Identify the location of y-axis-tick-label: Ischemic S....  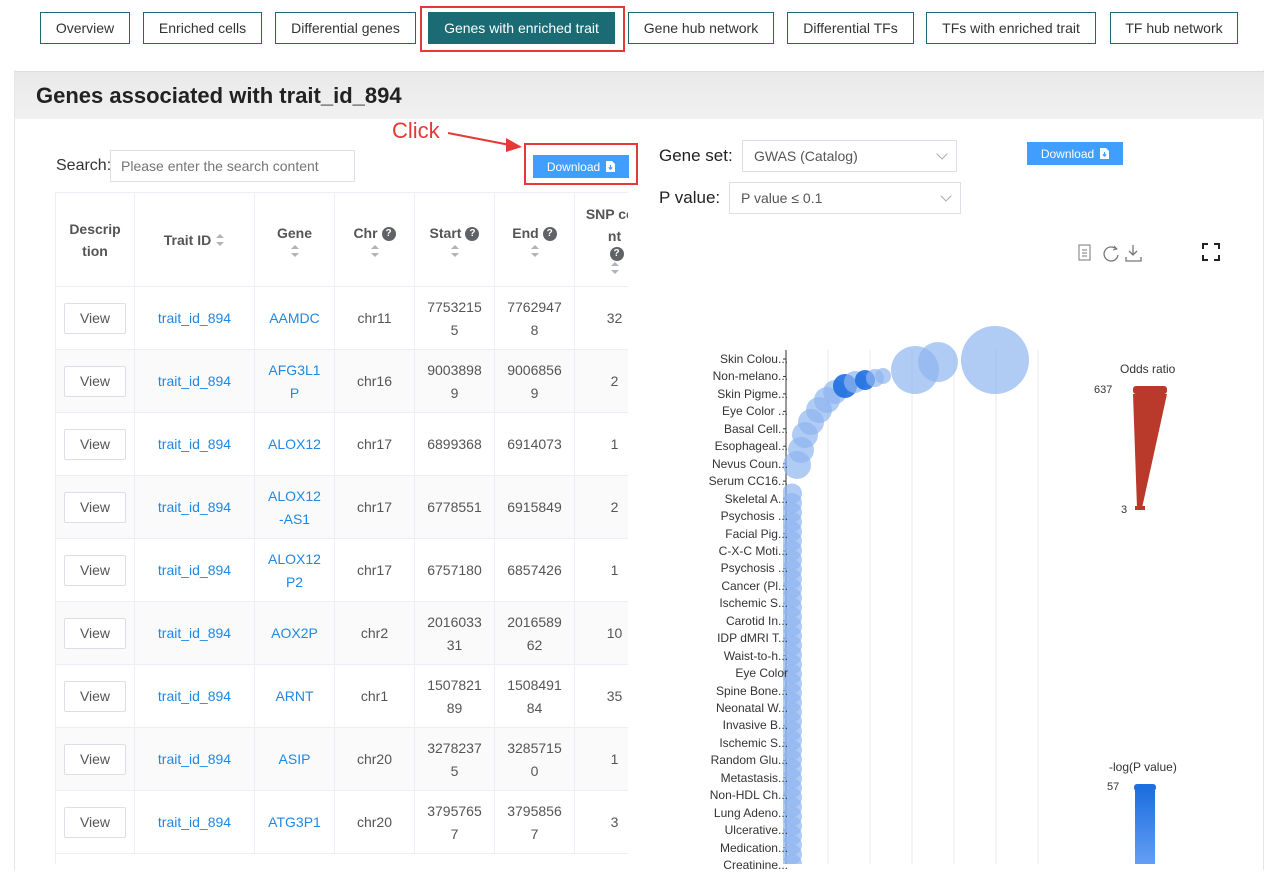
(753, 742).